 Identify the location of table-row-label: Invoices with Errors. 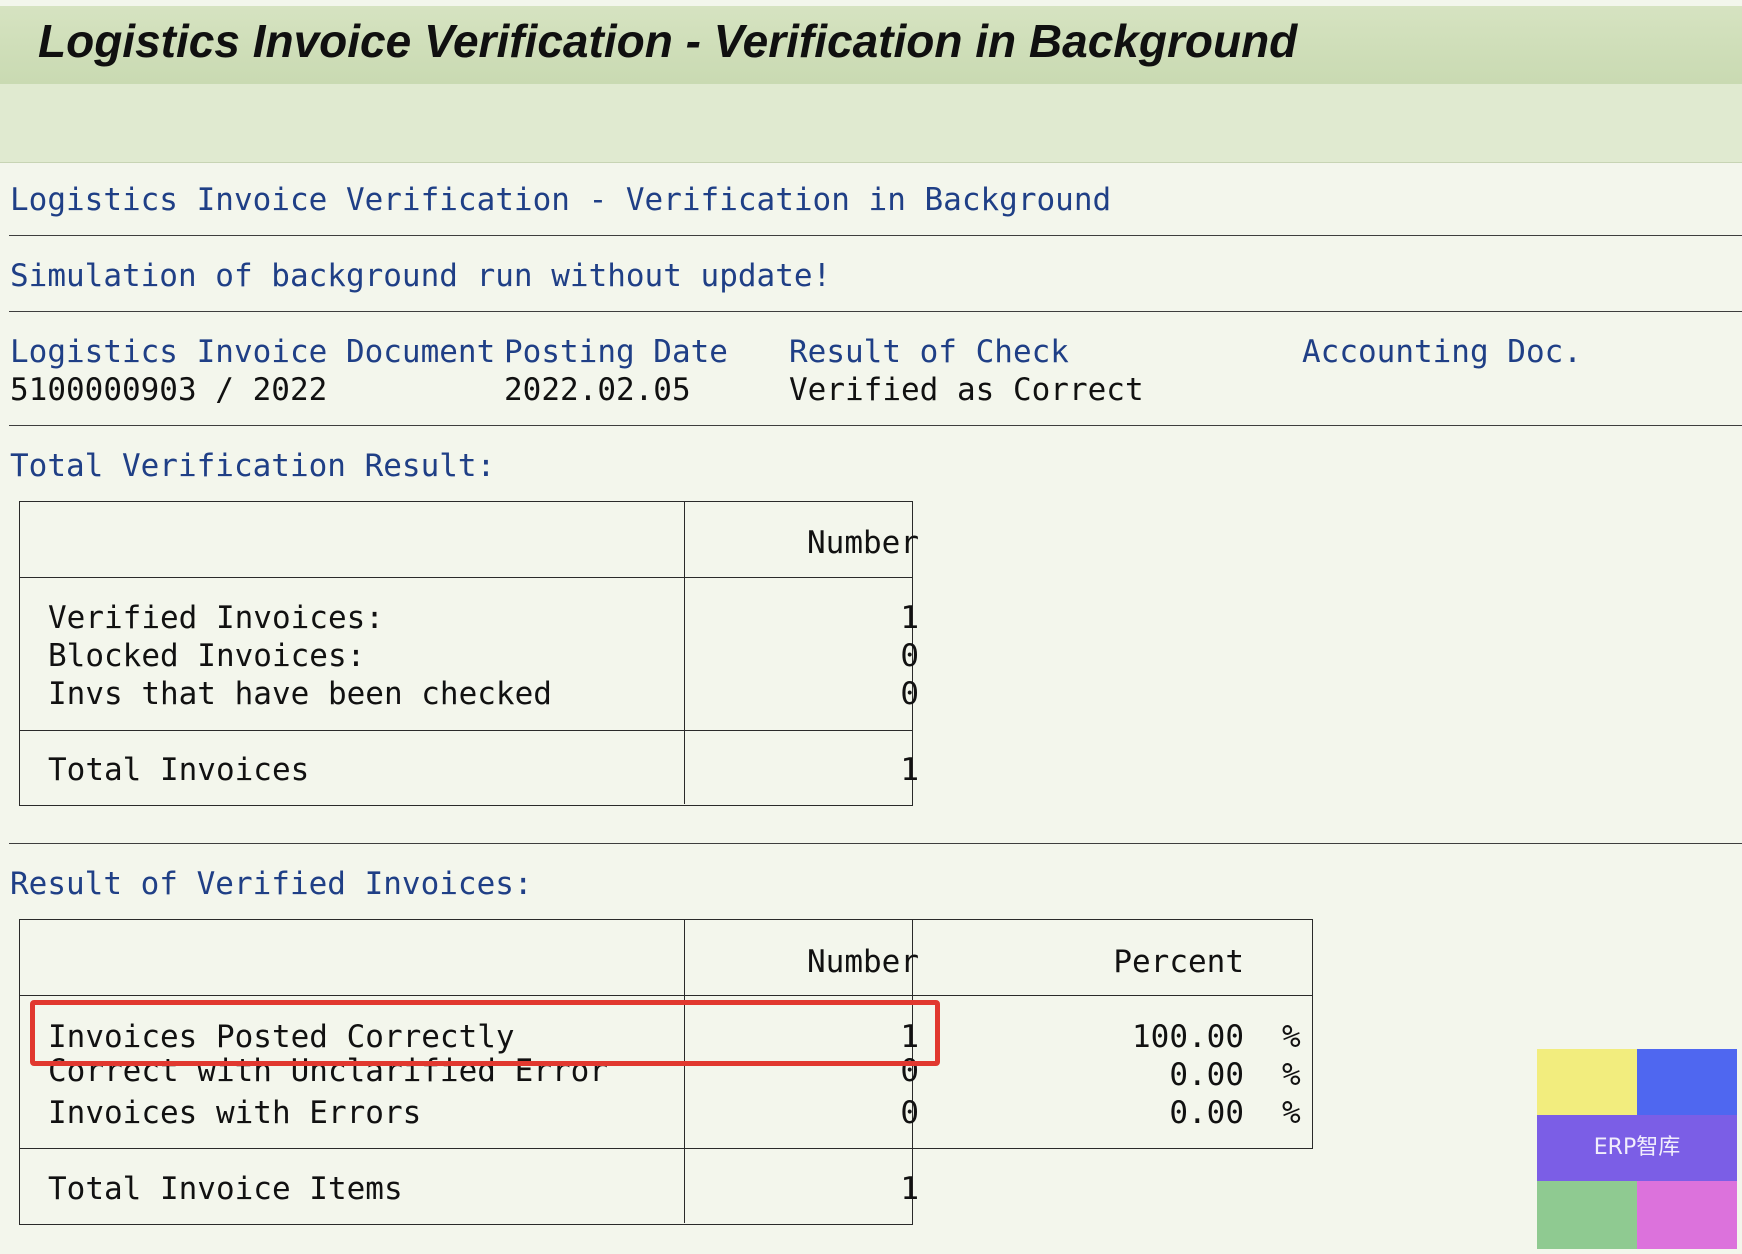
(235, 1113).